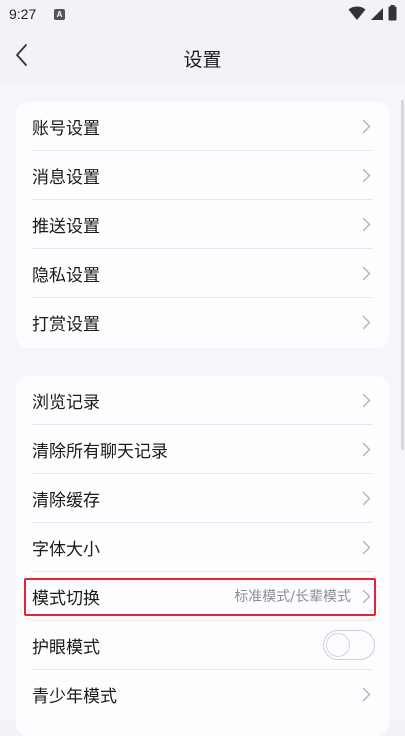 This screenshot has width=405, height=736. What do you see at coordinates (66, 647) in the screenshot?
I see `list-item-label: 护眼模式` at bounding box center [66, 647].